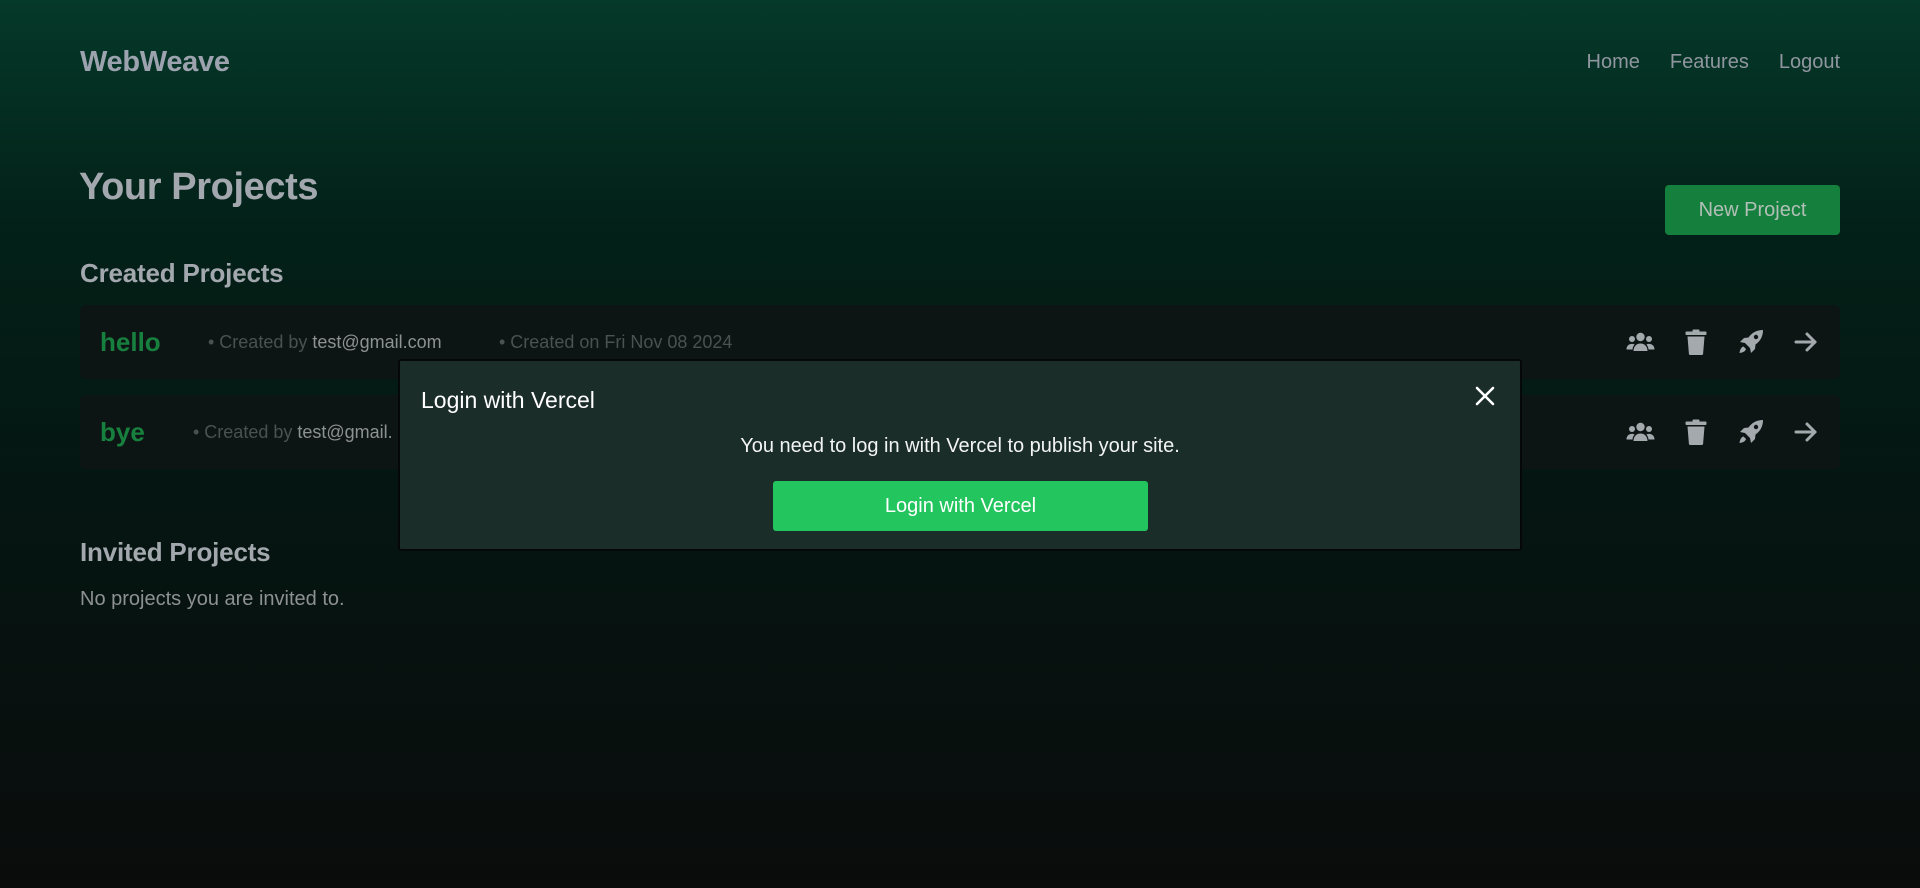 The image size is (1920, 888). Describe the element at coordinates (1709, 62) in the screenshot. I see `nav-link-features: Features` at that location.